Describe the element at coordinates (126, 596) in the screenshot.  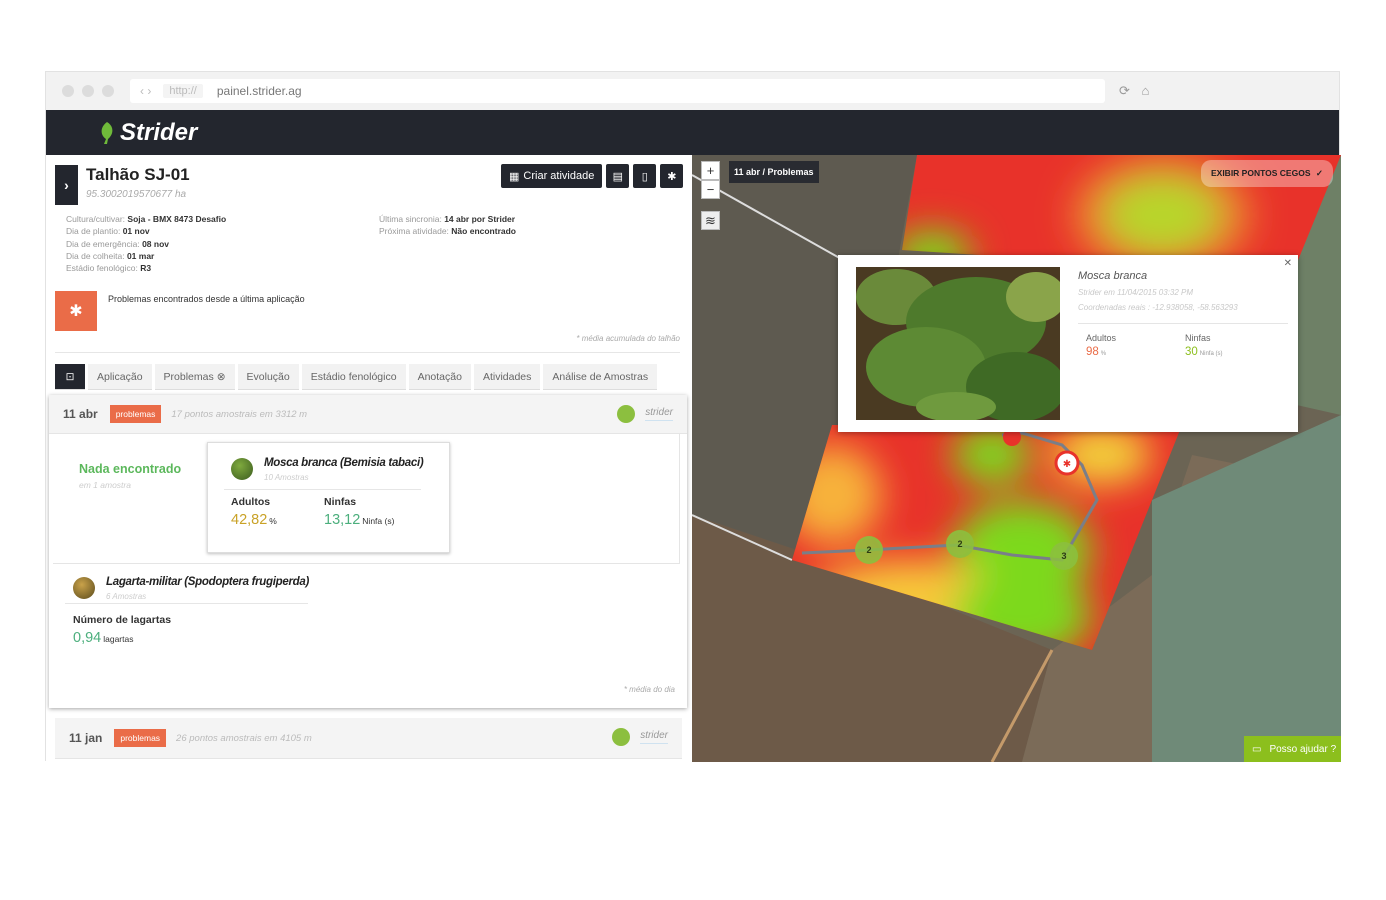
I see `pest-samples: 6 Amostras` at that location.